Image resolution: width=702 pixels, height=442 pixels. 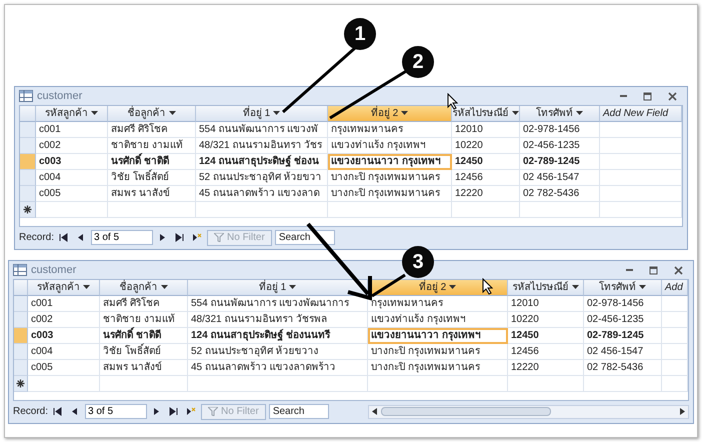 I want to click on table-cell: 48/321 ถนนรามอินทรา วัชรพล, so click(x=278, y=320).